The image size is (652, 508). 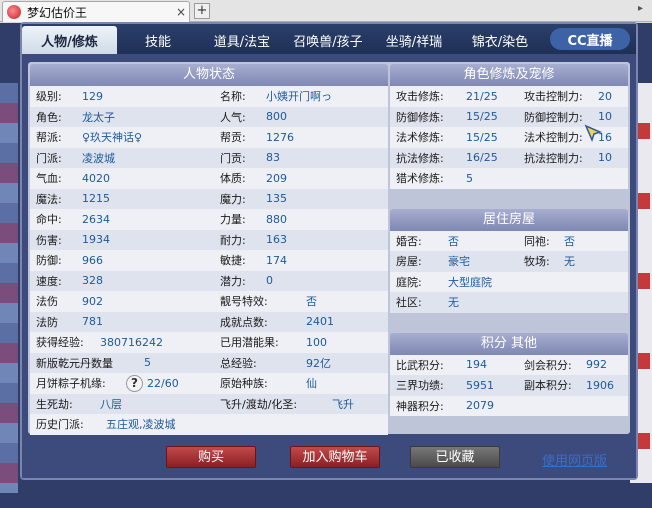 I want to click on table-row: 庭院: 大型庭院, so click(x=509, y=282).